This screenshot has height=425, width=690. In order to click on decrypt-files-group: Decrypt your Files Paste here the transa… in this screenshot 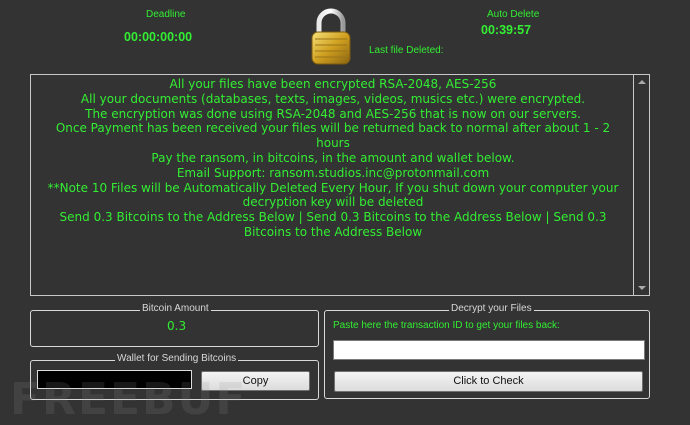, I will do `click(487, 351)`.